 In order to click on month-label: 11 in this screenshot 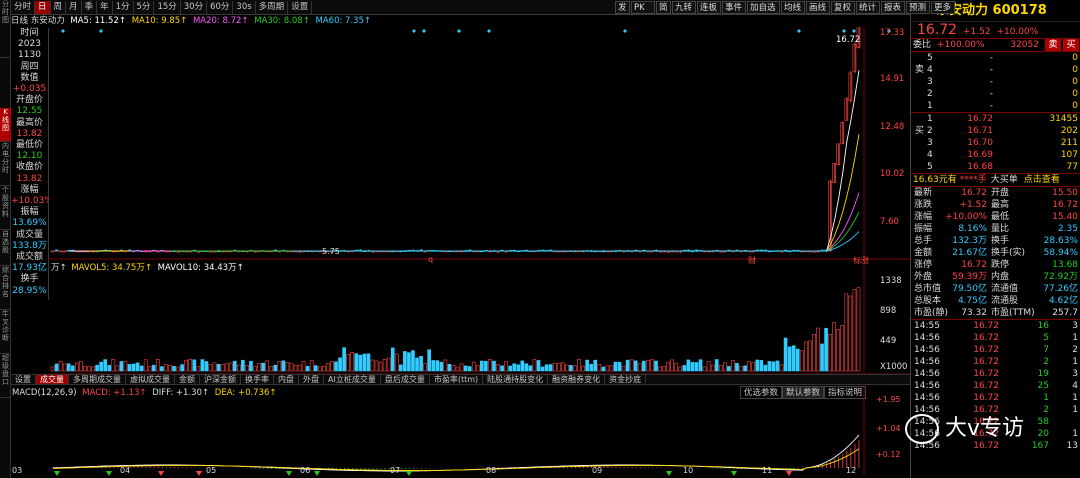, I will do `click(767, 470)`.